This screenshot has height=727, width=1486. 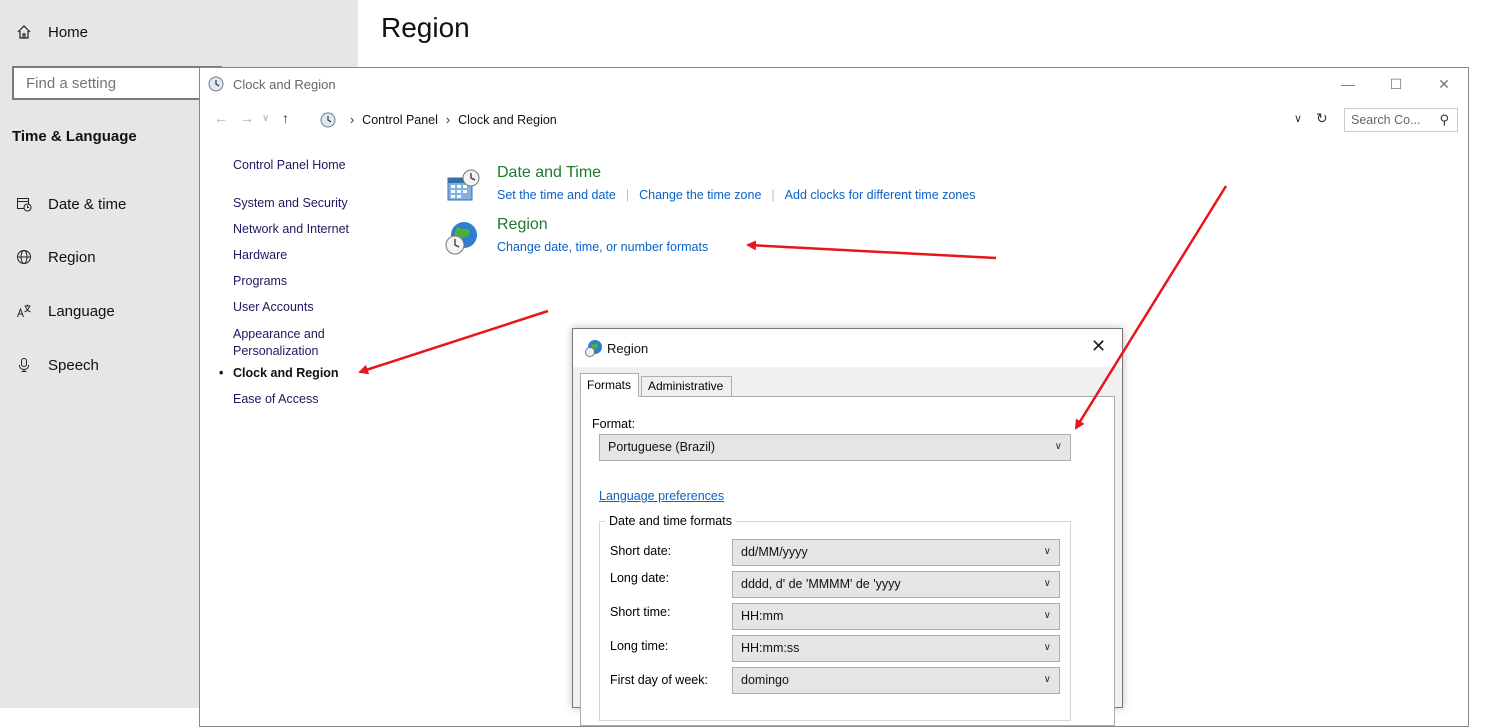 I want to click on window-title: Clock and Region, so click(x=284, y=84).